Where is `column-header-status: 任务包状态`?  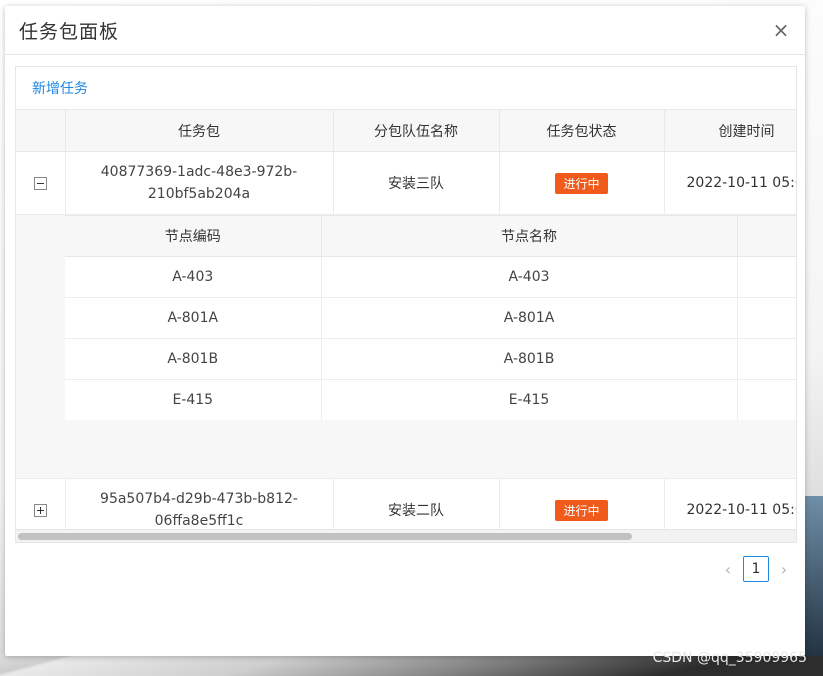 column-header-status: 任务包状态 is located at coordinates (582, 130).